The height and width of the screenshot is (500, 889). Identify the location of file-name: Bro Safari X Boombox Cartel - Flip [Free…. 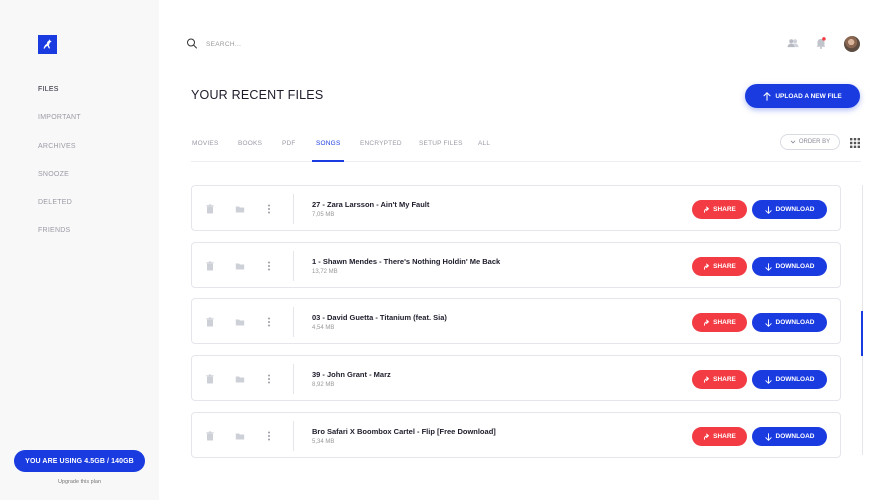
(404, 431).